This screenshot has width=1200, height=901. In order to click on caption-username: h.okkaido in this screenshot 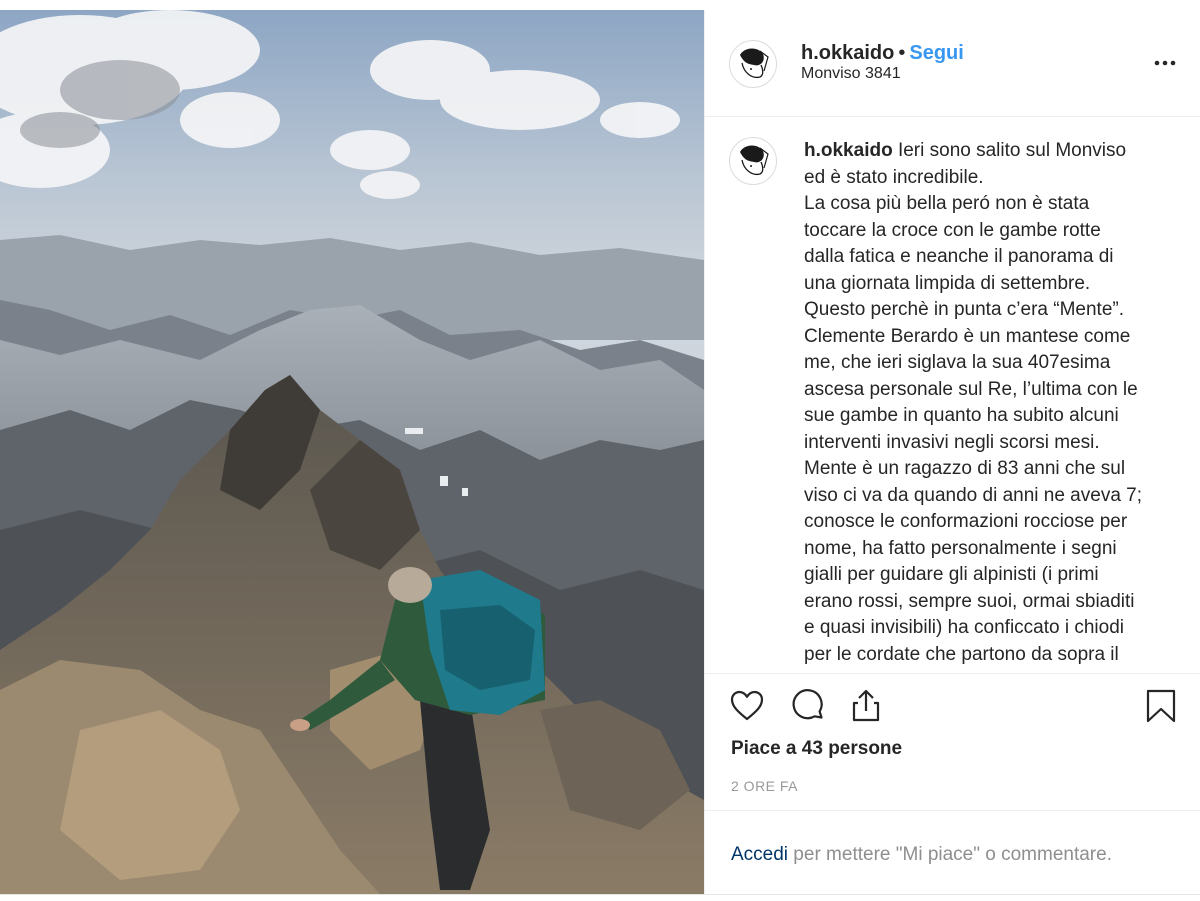, I will do `click(848, 150)`.